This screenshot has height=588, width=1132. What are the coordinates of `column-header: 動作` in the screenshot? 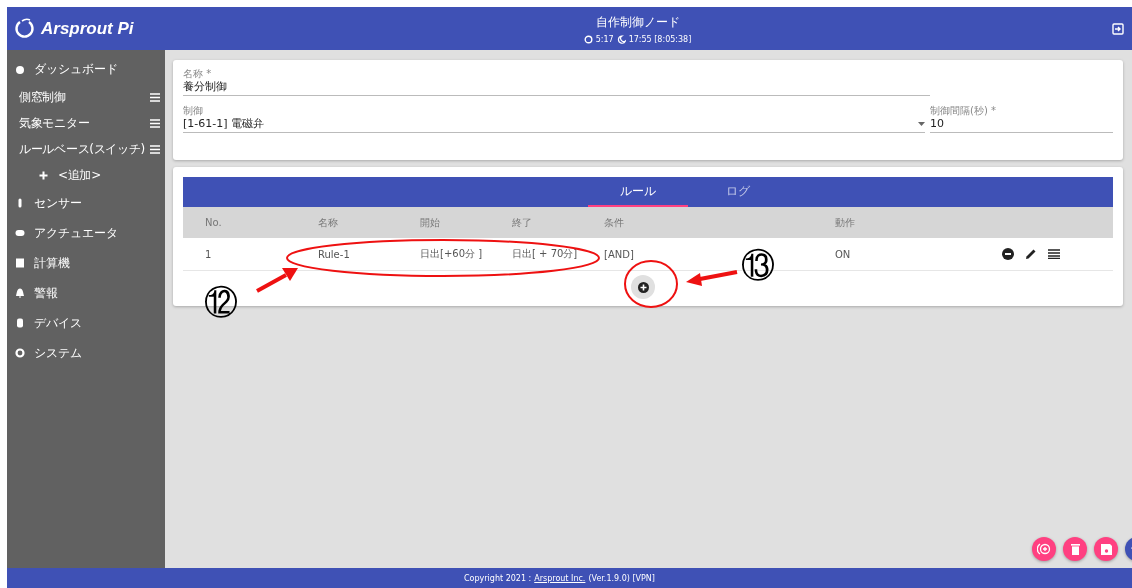 It's located at (845, 222).